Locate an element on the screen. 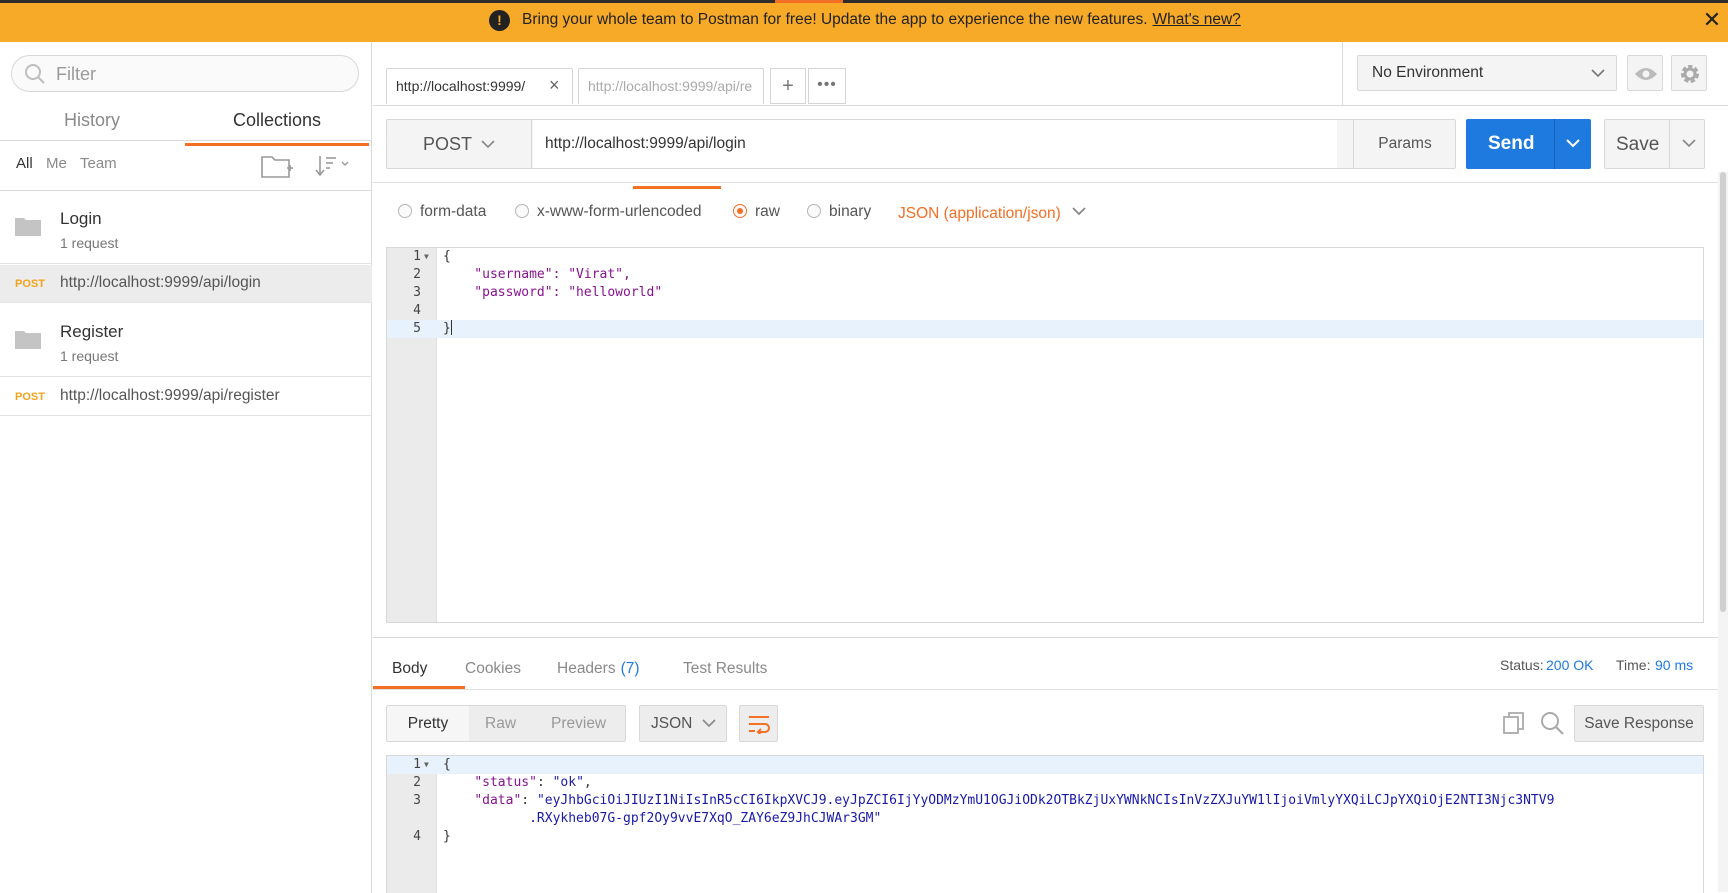  method-badge: POST is located at coordinates (30, 284).